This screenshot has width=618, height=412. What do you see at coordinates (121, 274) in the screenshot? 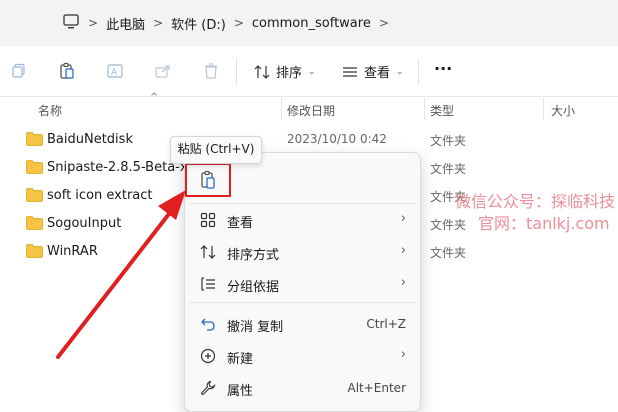
I see `annotation-arrow` at bounding box center [121, 274].